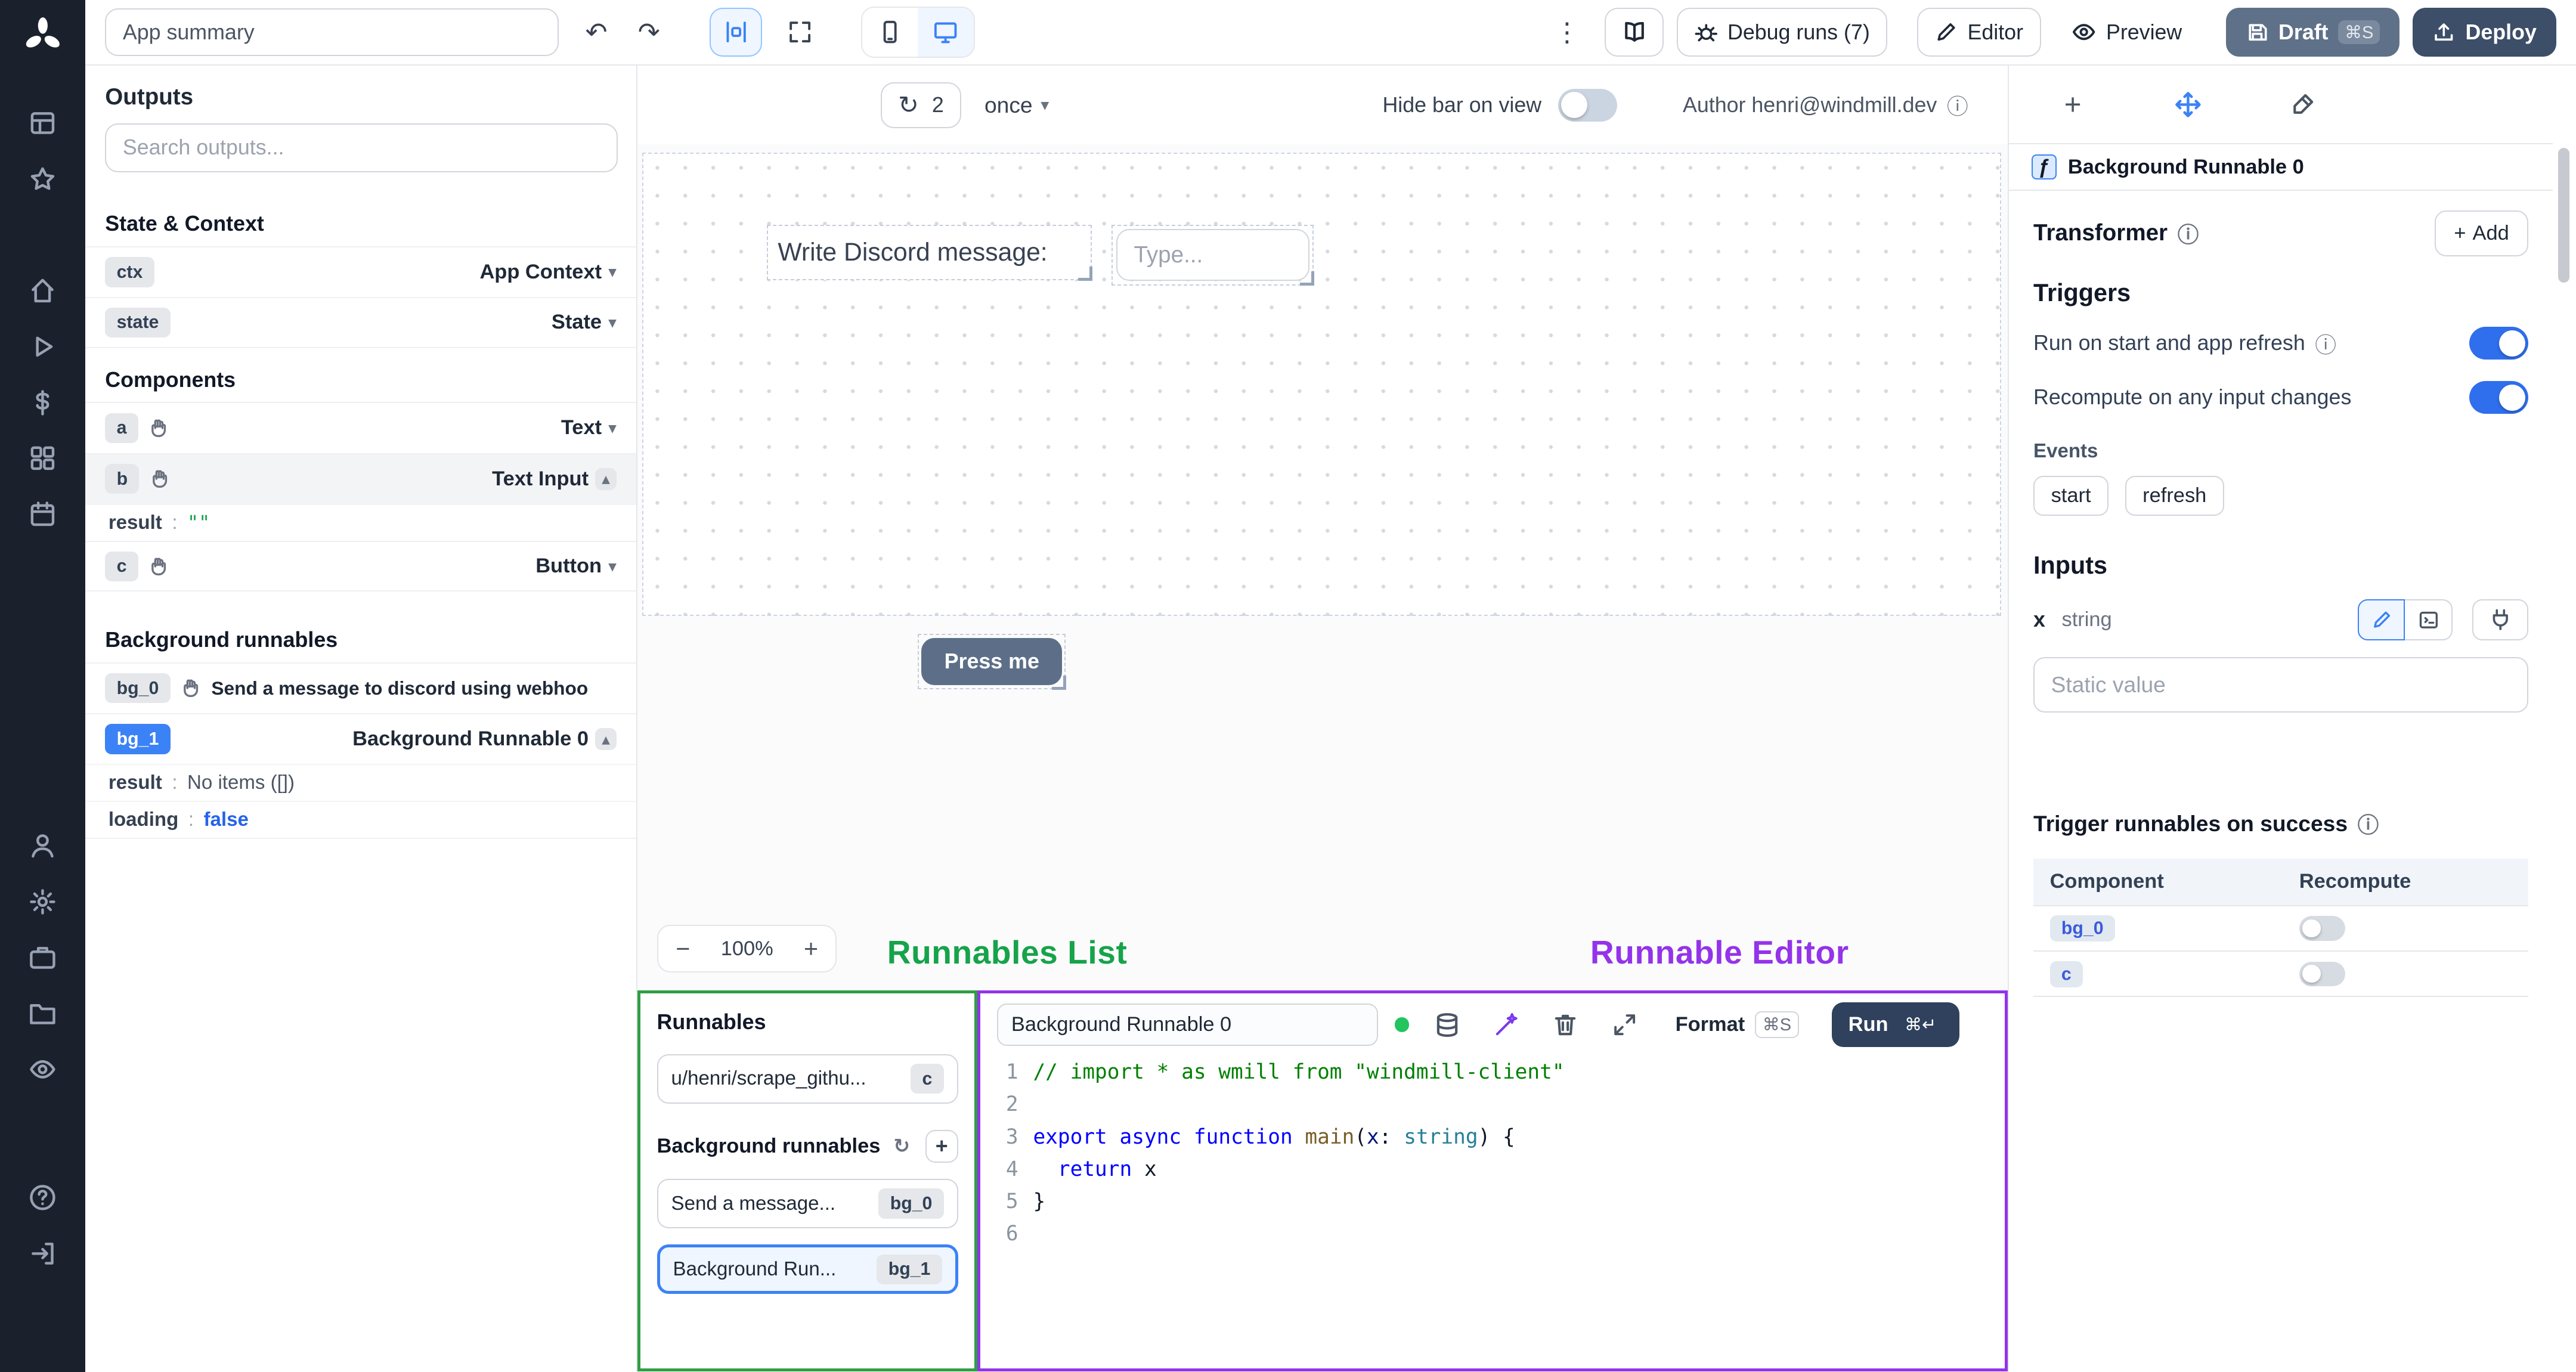  What do you see at coordinates (2072, 104) in the screenshot?
I see `tab-insert-plus-icon: +` at bounding box center [2072, 104].